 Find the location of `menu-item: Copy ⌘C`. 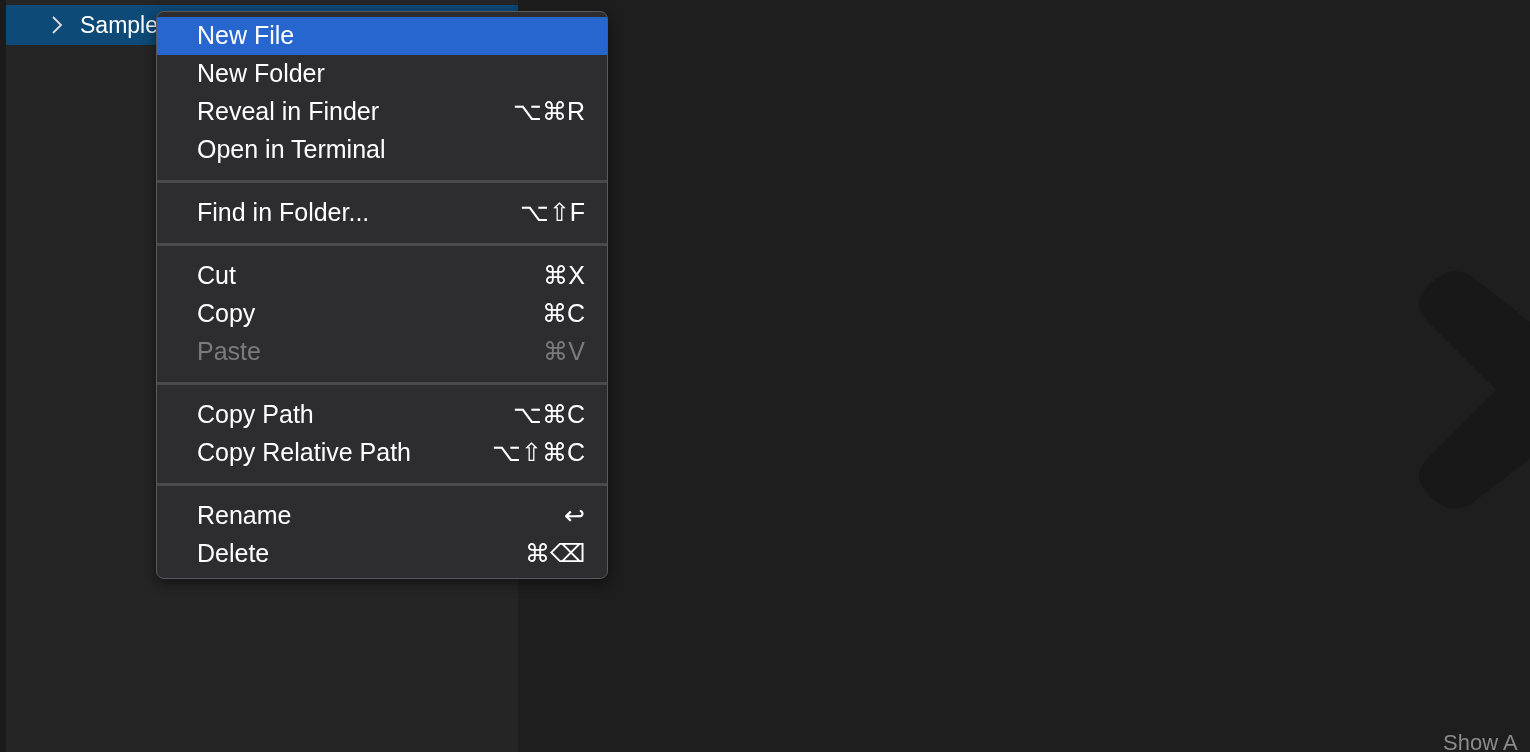

menu-item: Copy ⌘C is located at coordinates (382, 314).